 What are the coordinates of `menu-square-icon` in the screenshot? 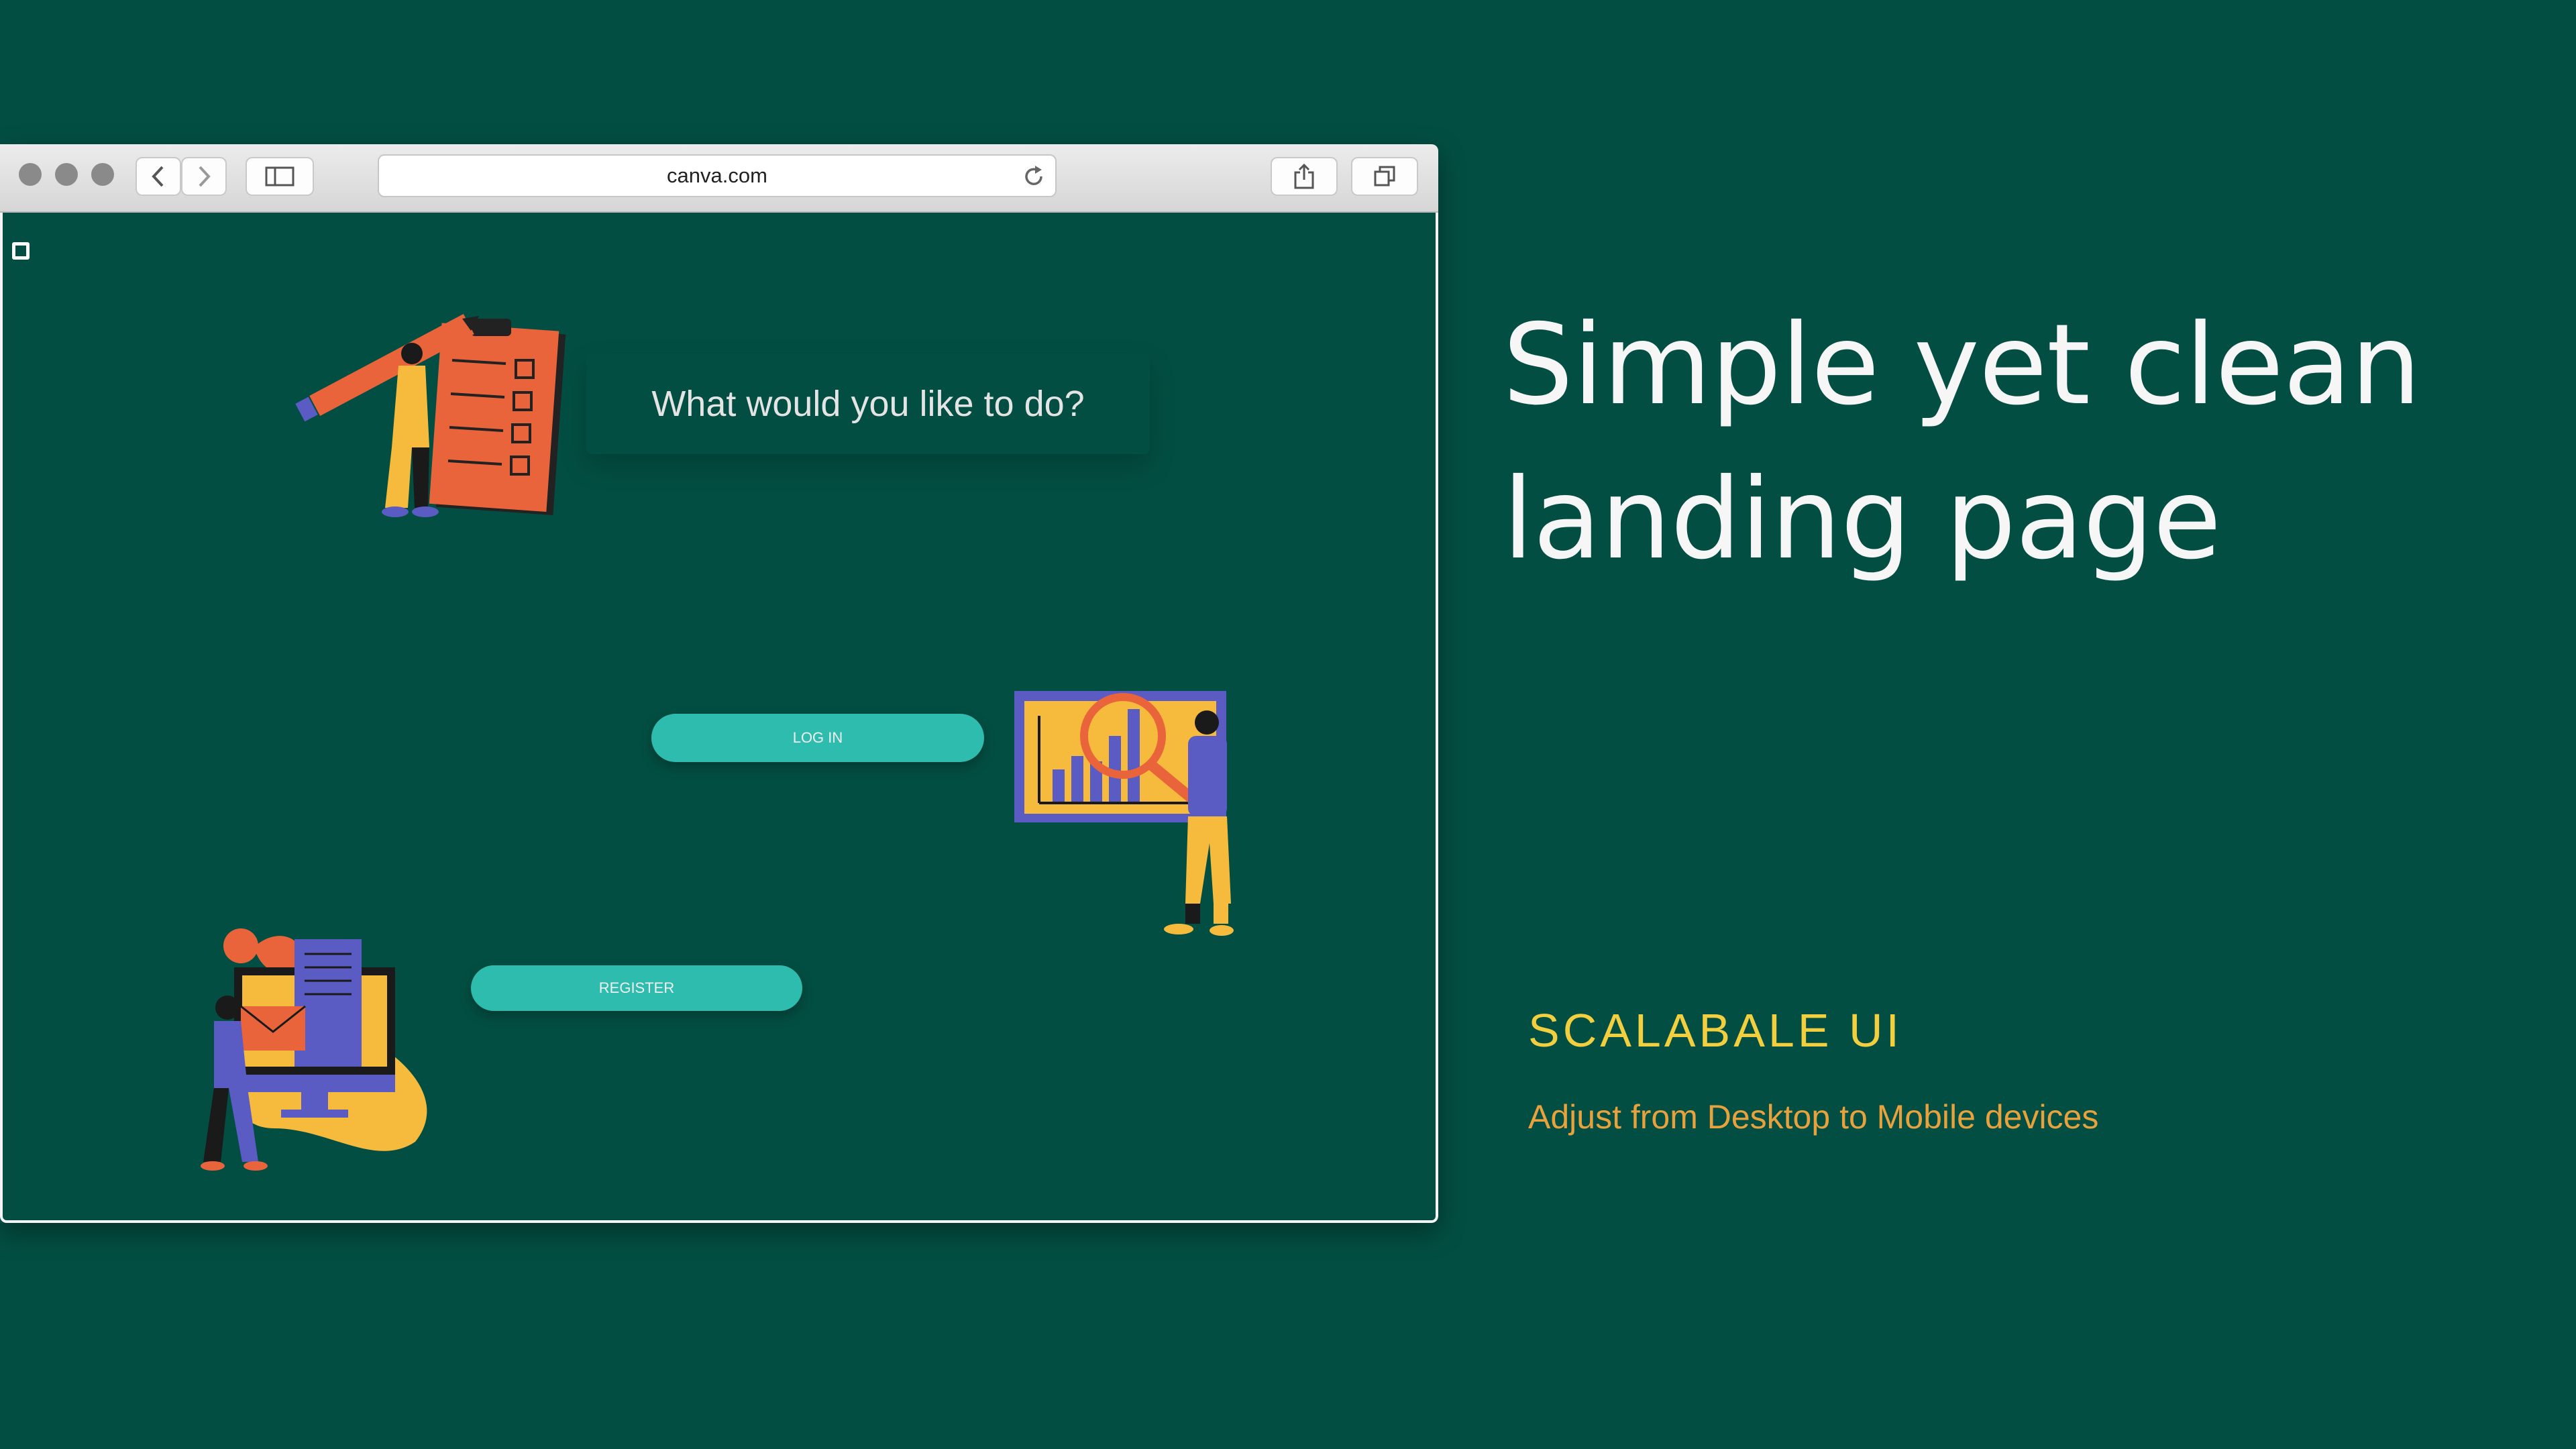 It's located at (21, 251).